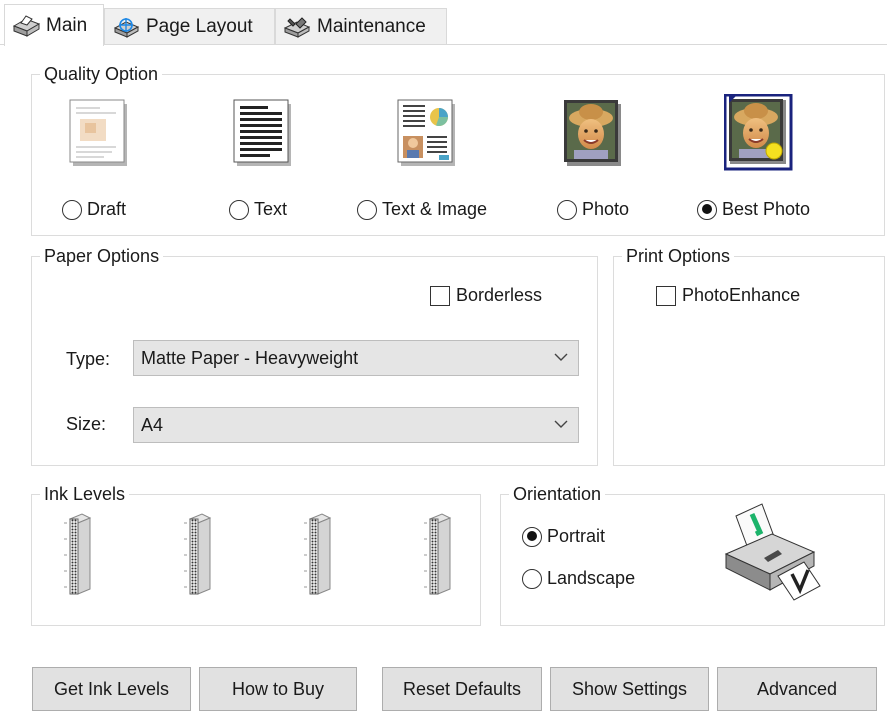  I want to click on quality-text-label: Text, so click(271, 209).